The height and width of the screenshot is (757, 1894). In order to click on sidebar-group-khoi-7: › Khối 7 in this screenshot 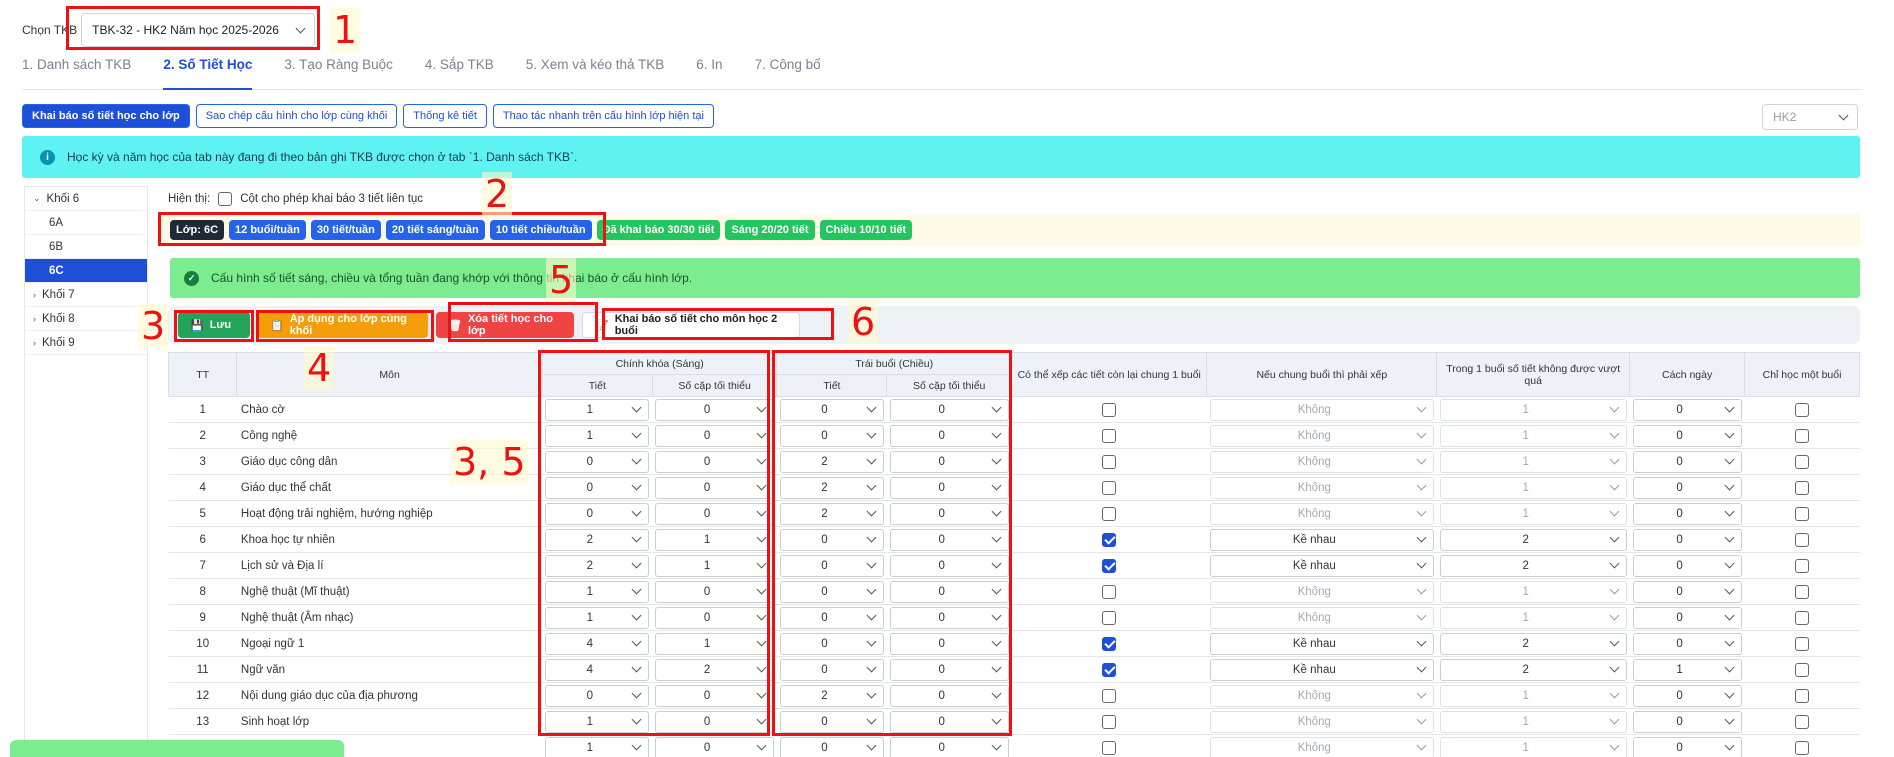, I will do `click(86, 295)`.